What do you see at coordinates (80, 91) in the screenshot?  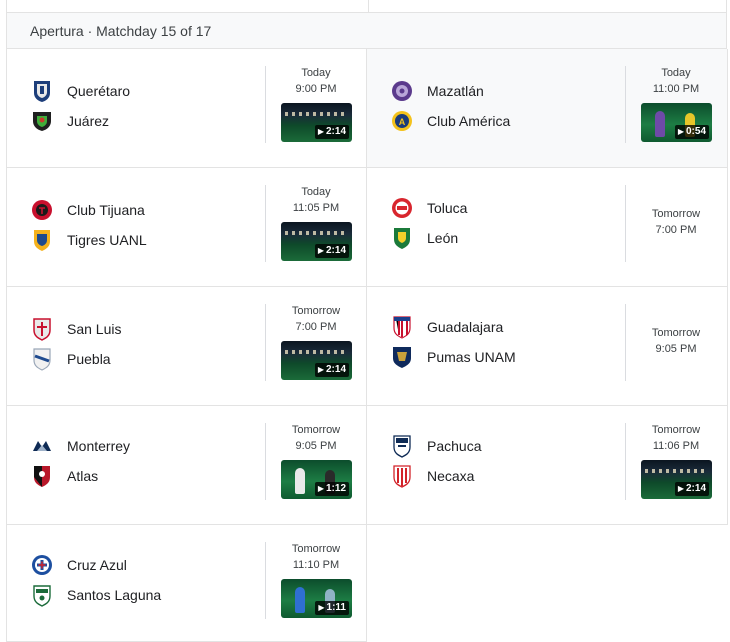 I see `home-team: Querétaro` at bounding box center [80, 91].